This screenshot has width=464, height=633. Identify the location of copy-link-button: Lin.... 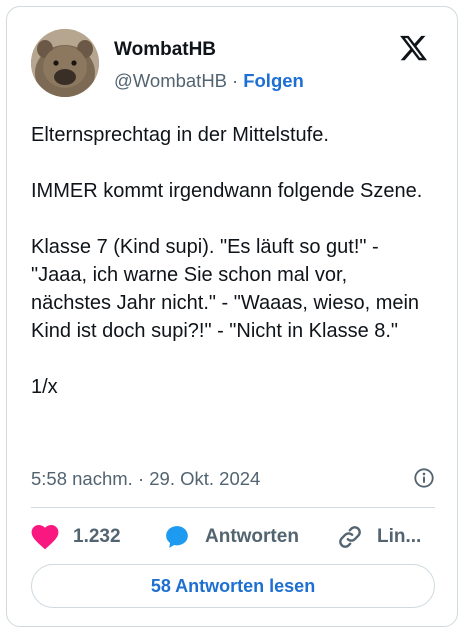
(379, 537).